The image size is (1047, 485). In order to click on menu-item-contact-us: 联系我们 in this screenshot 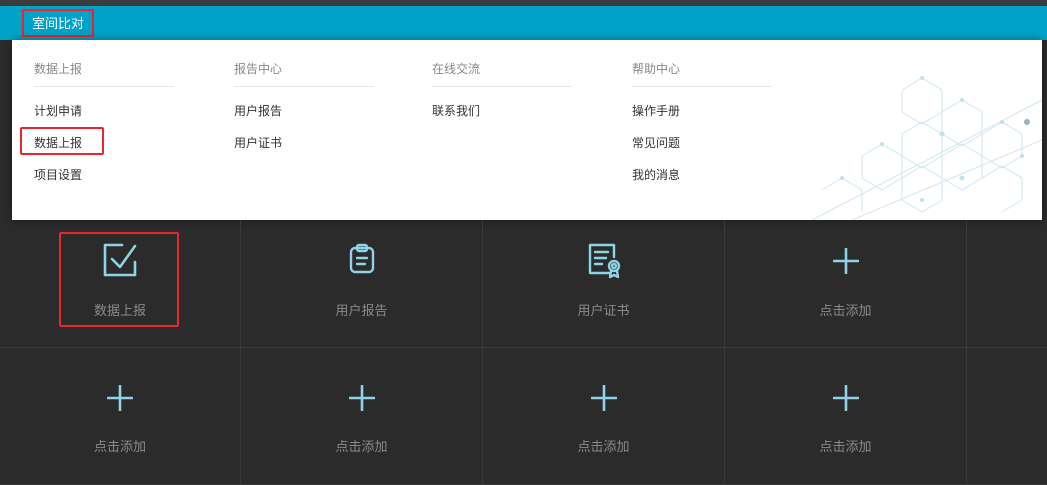, I will do `click(456, 110)`.